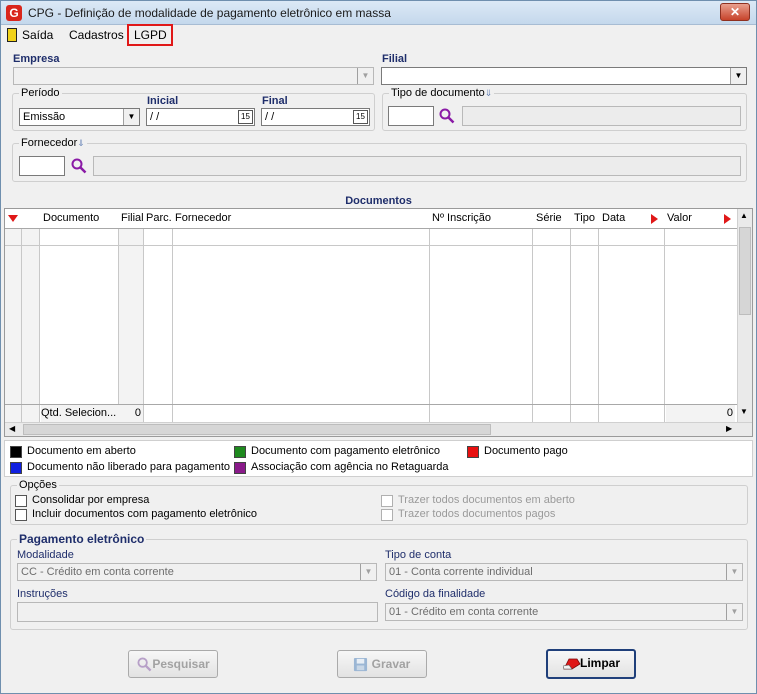 Image resolution: width=757 pixels, height=694 pixels. Describe the element at coordinates (735, 12) in the screenshot. I see `close-button: ✕` at that location.